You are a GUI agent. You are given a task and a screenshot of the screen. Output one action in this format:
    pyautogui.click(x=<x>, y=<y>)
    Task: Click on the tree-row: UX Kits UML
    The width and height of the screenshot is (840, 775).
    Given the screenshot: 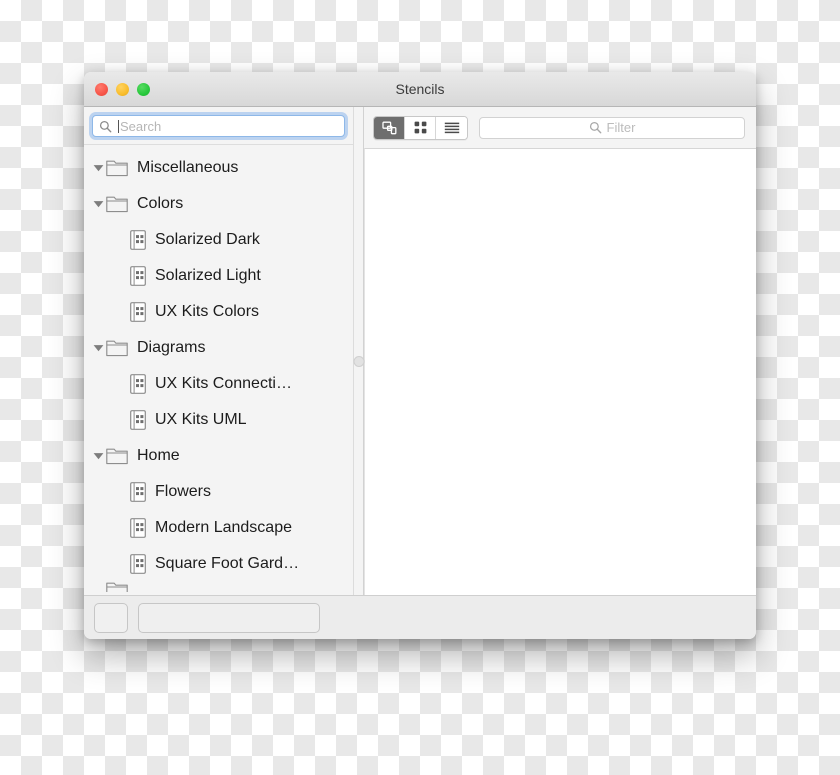 What is the action you would take?
    pyautogui.click(x=218, y=420)
    